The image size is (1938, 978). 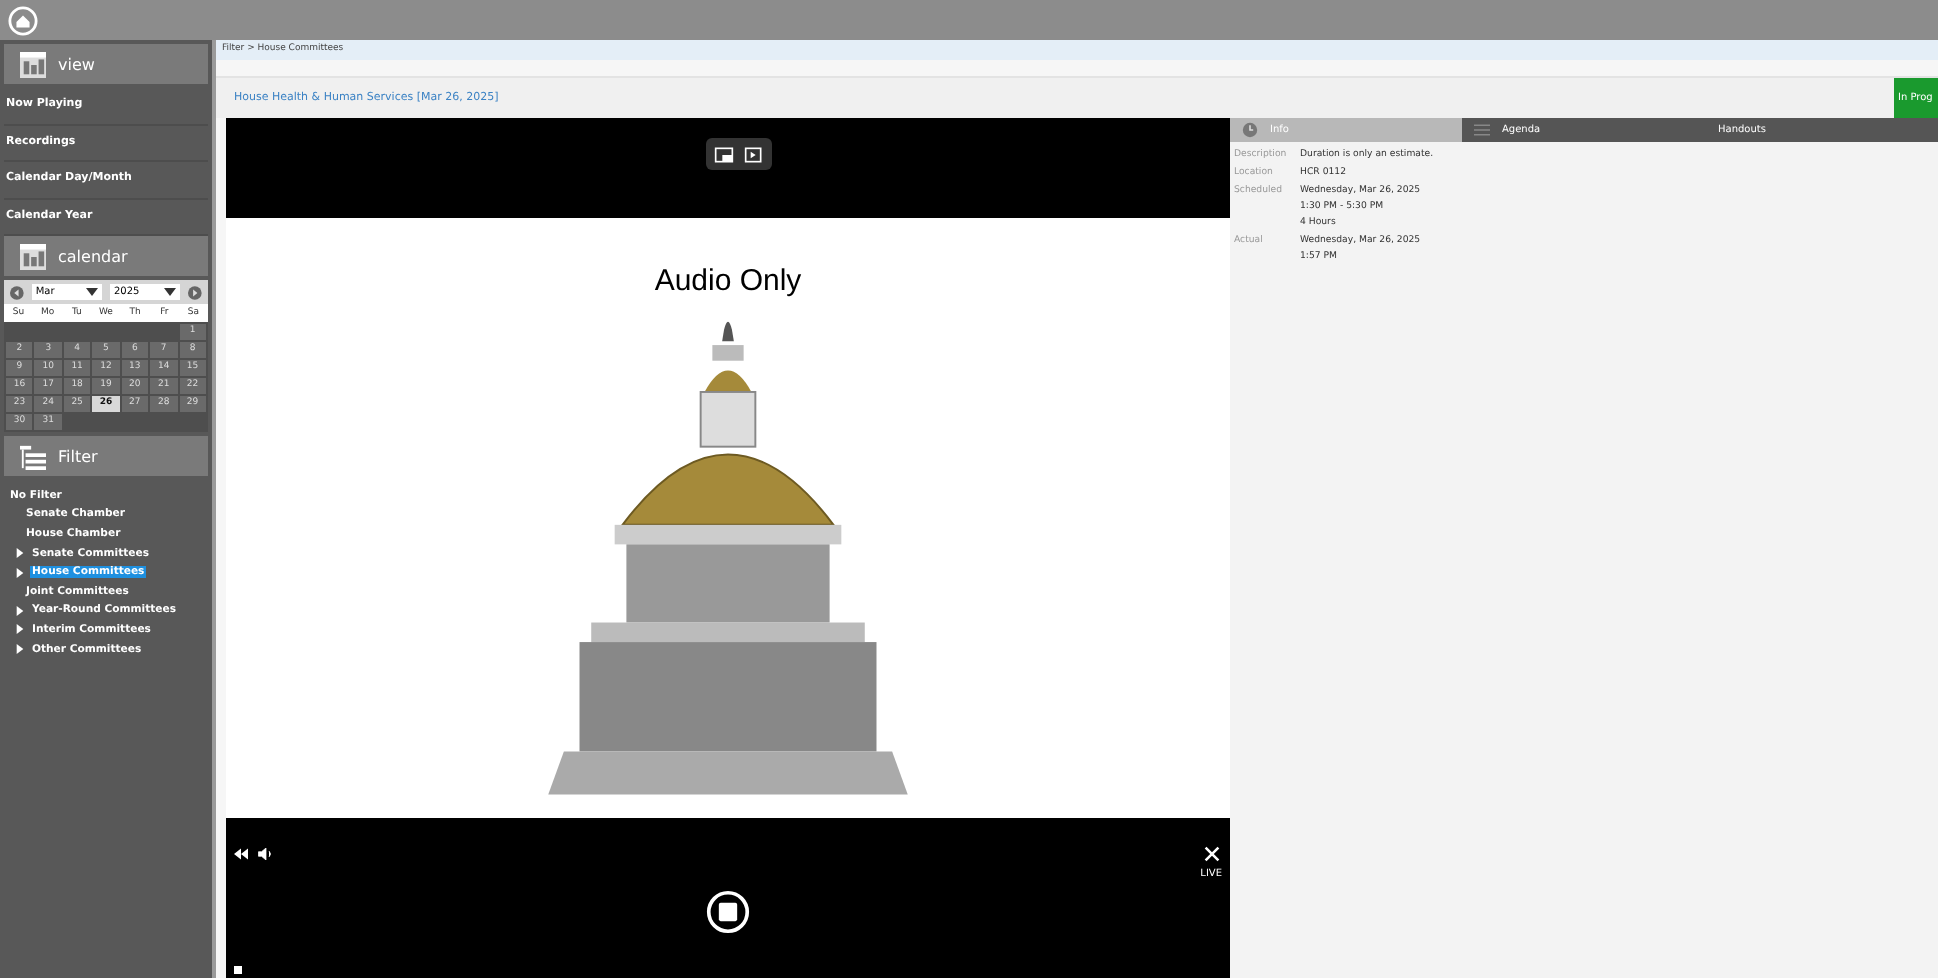 I want to click on clock-icon, so click(x=1250, y=130).